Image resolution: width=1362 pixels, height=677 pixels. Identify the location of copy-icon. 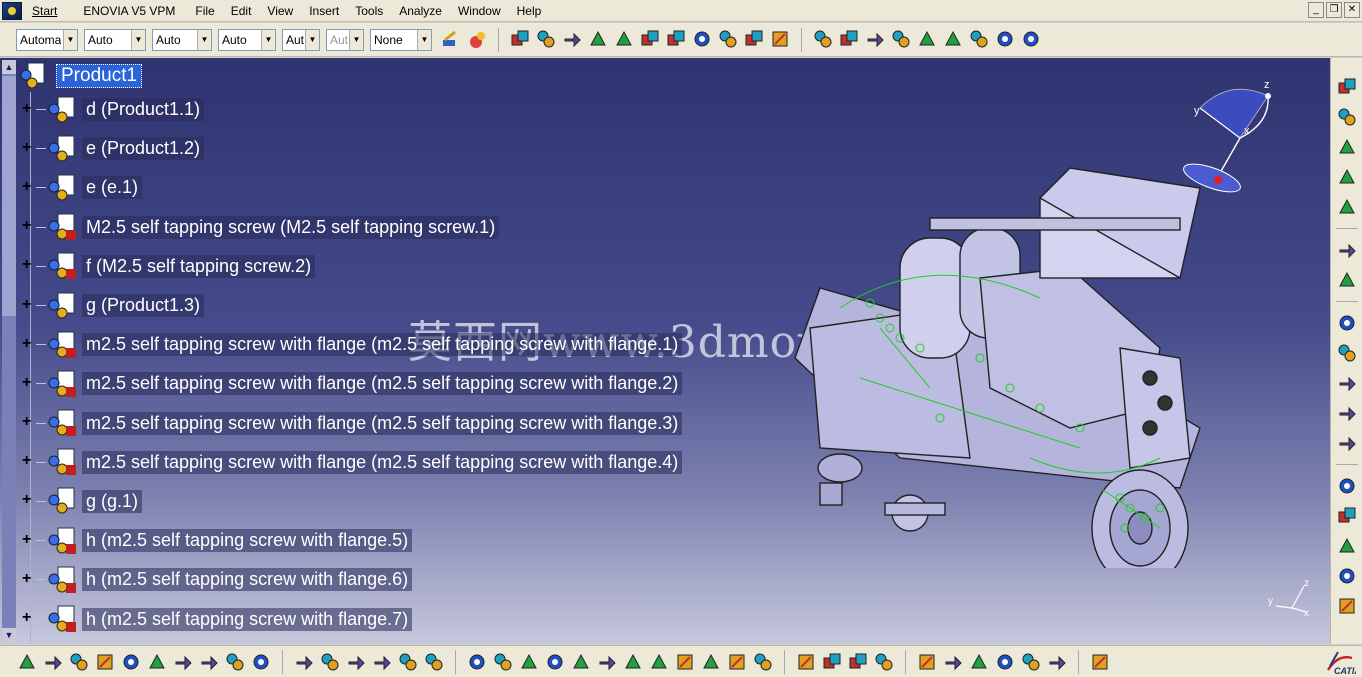
(157, 662).